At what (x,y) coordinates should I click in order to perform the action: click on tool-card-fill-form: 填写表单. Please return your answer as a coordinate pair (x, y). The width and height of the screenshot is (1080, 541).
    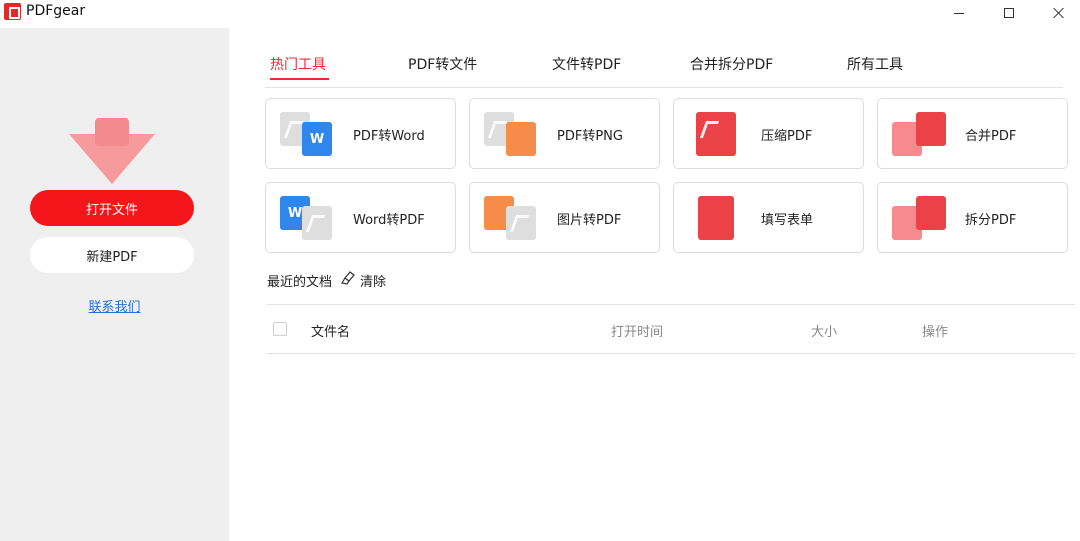
    Looking at the image, I should click on (768, 217).